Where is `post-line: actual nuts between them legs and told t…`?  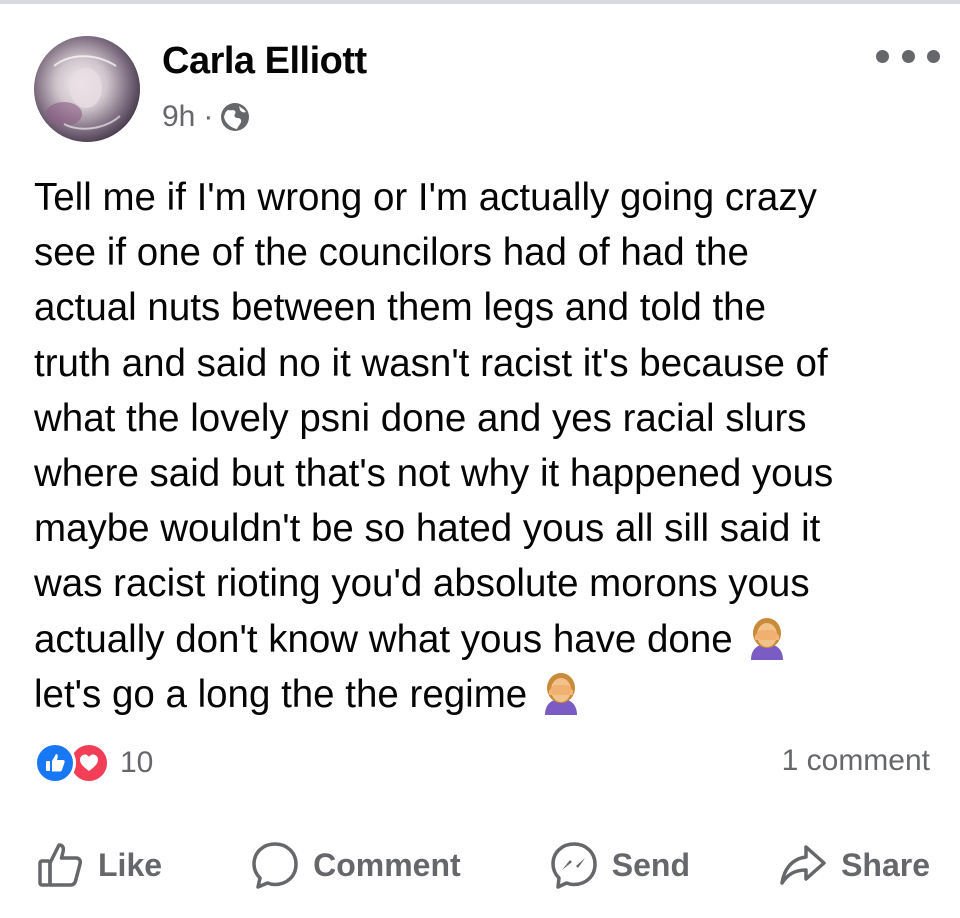 post-line: actual nuts between them legs and told t… is located at coordinates (400, 308).